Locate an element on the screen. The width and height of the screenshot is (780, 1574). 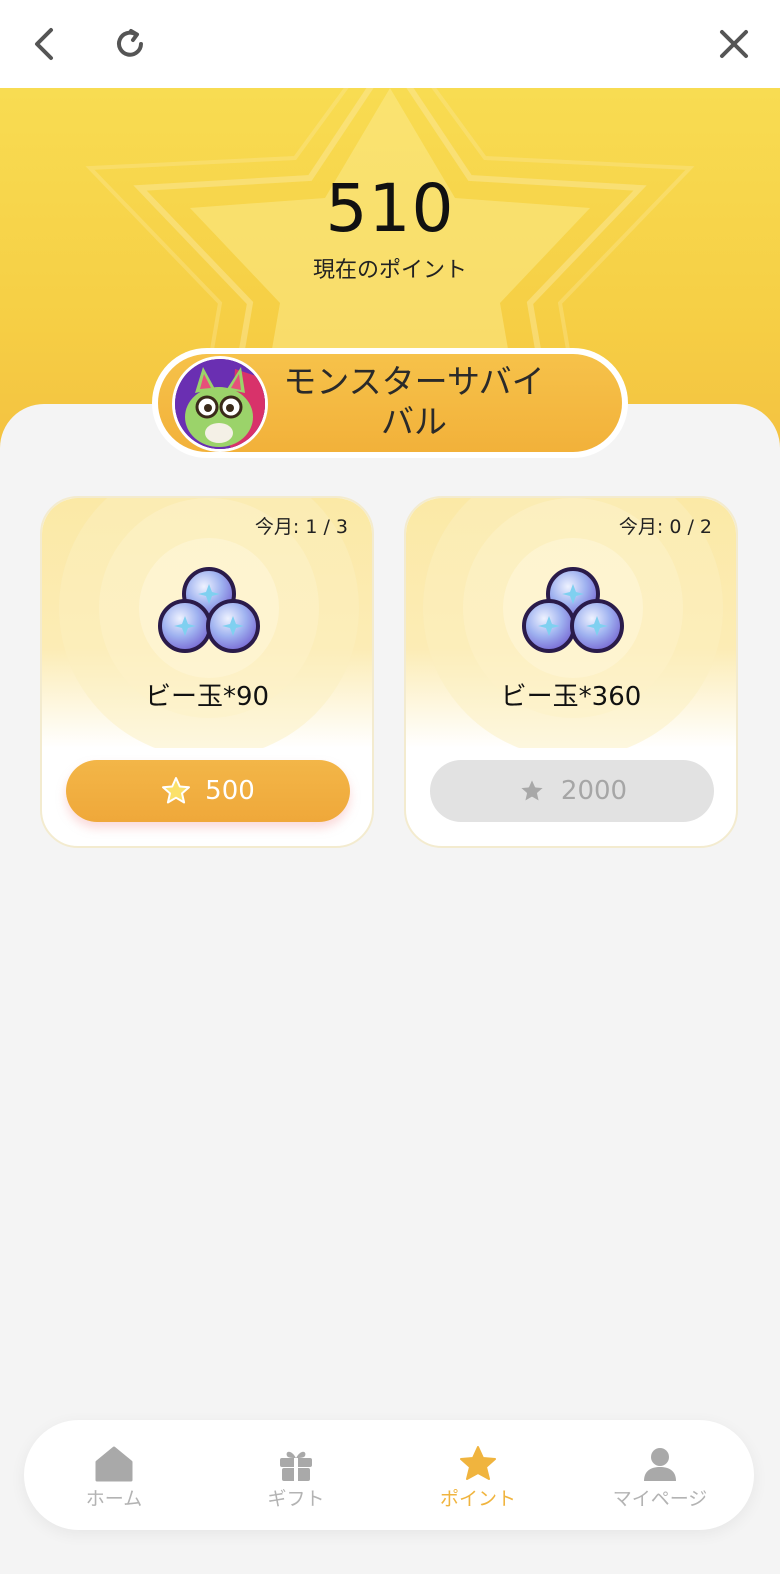
home-icon is located at coordinates (114, 1464).